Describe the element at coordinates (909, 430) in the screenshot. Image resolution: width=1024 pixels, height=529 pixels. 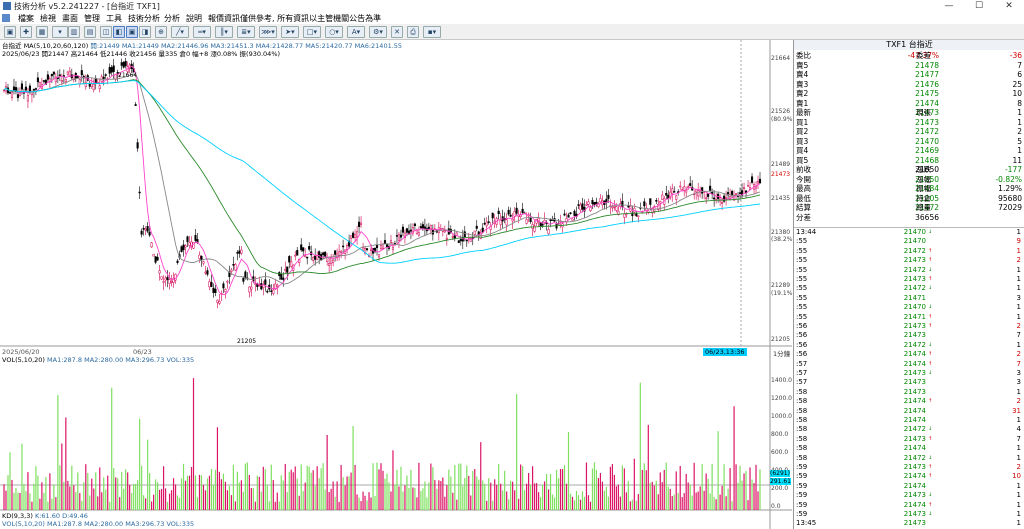
I see `tick-row: :58 21472 ↓ 4` at that location.